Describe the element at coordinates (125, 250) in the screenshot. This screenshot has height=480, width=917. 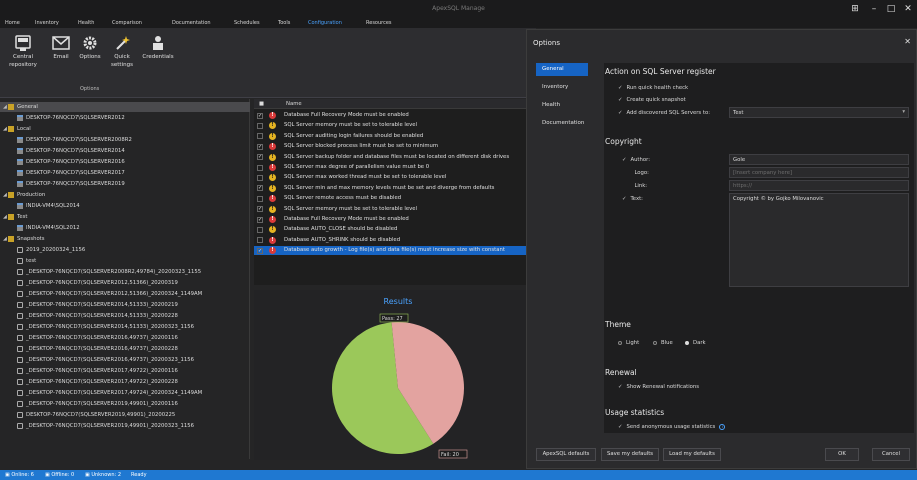
I see `tree-snapshot-item: 2019_20200324_1156` at that location.